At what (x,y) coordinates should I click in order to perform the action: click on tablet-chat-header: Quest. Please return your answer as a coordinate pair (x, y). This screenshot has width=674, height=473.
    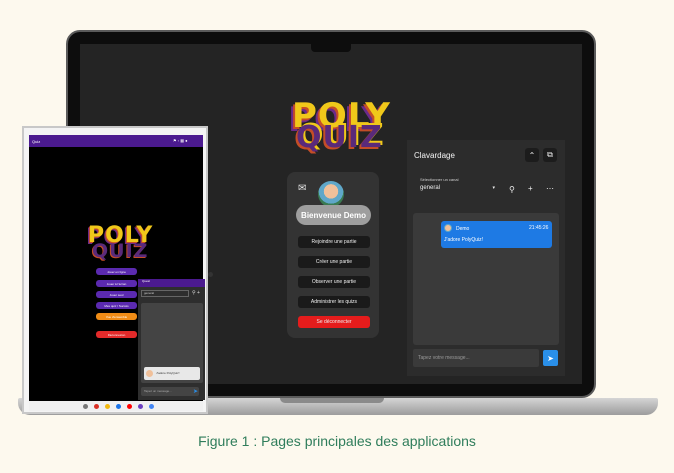
    Looking at the image, I should click on (171, 283).